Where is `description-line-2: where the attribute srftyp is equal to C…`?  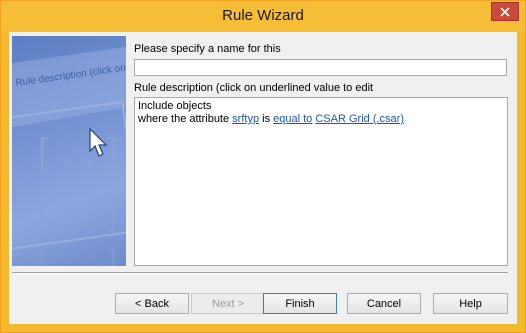 description-line-2: where the attribute srftyp is equal to C… is located at coordinates (321, 119).